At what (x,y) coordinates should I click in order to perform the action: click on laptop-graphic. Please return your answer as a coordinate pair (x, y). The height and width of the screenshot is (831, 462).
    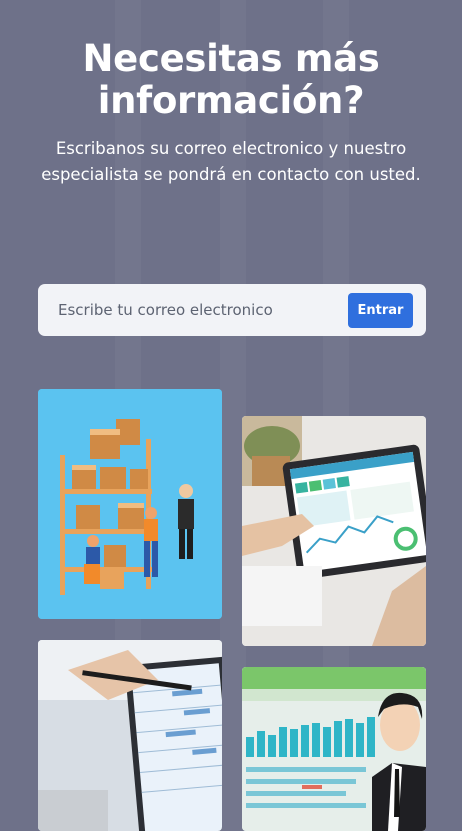
    Looking at the image, I should click on (130, 735).